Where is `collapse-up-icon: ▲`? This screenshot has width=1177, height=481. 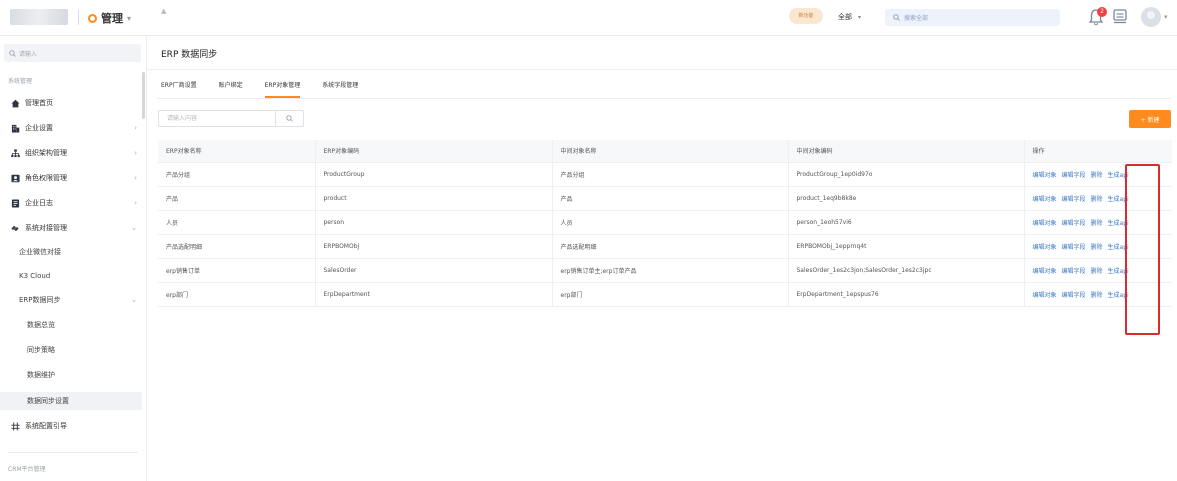
collapse-up-icon: ▲ is located at coordinates (163, 11).